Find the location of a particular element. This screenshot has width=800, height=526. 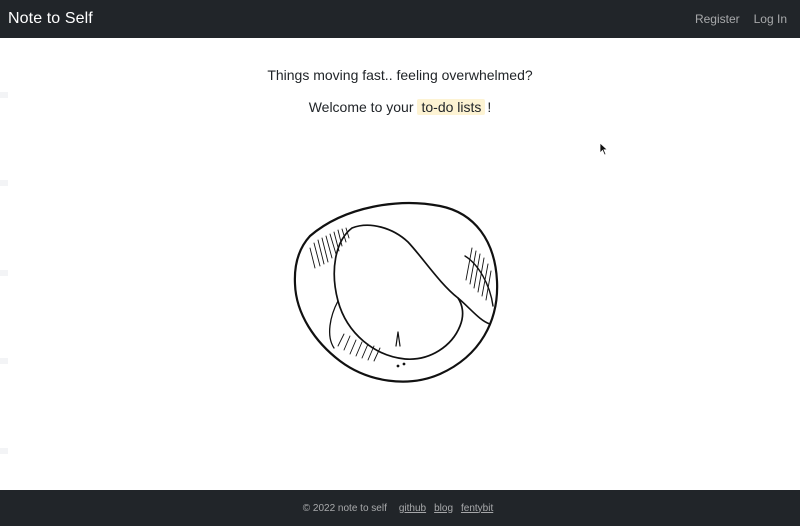

footer: © 2022 note to self github blog fentybit is located at coordinates (400, 508).